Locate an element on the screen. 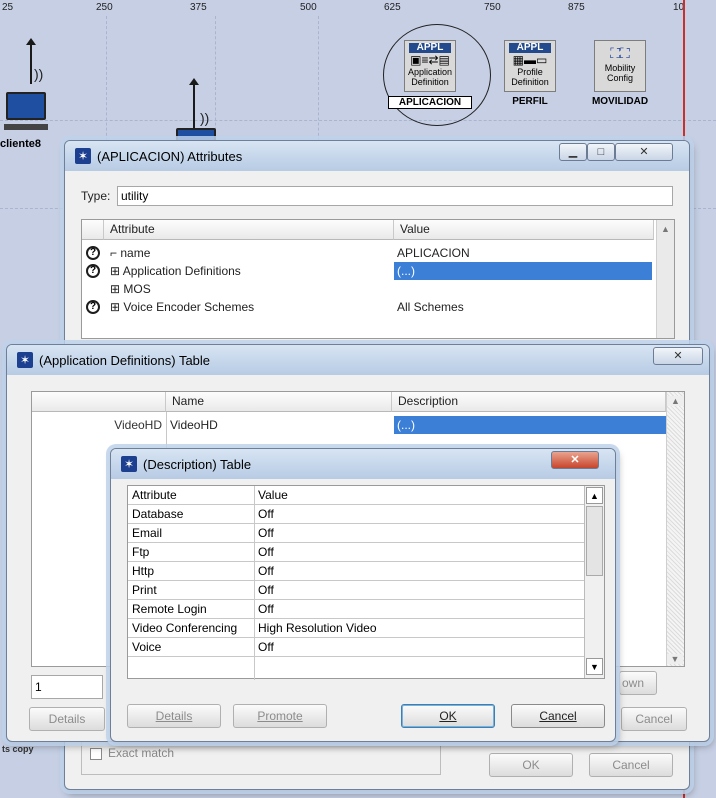 This screenshot has height=798, width=716. column-header-description: Description is located at coordinates (529, 402).